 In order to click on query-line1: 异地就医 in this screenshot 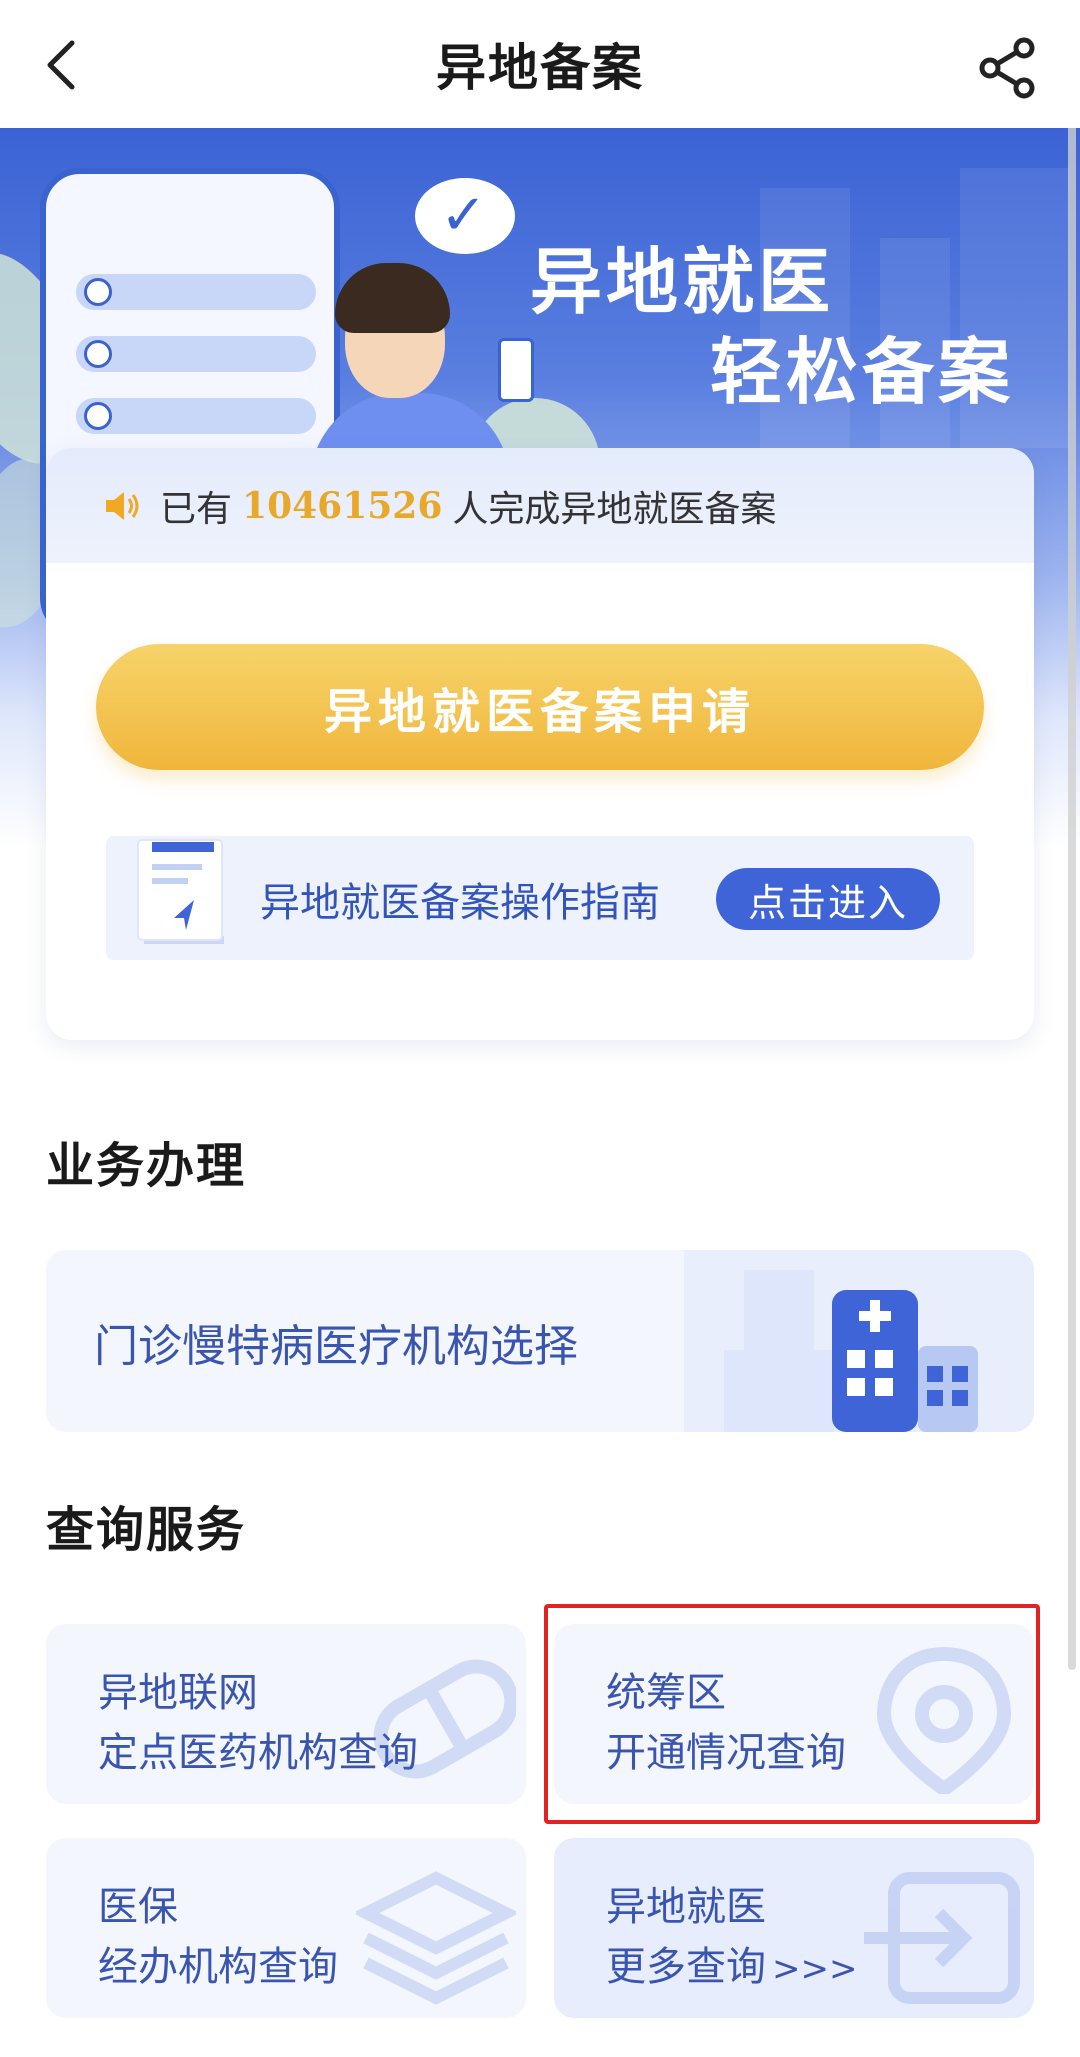, I will do `click(686, 1907)`.